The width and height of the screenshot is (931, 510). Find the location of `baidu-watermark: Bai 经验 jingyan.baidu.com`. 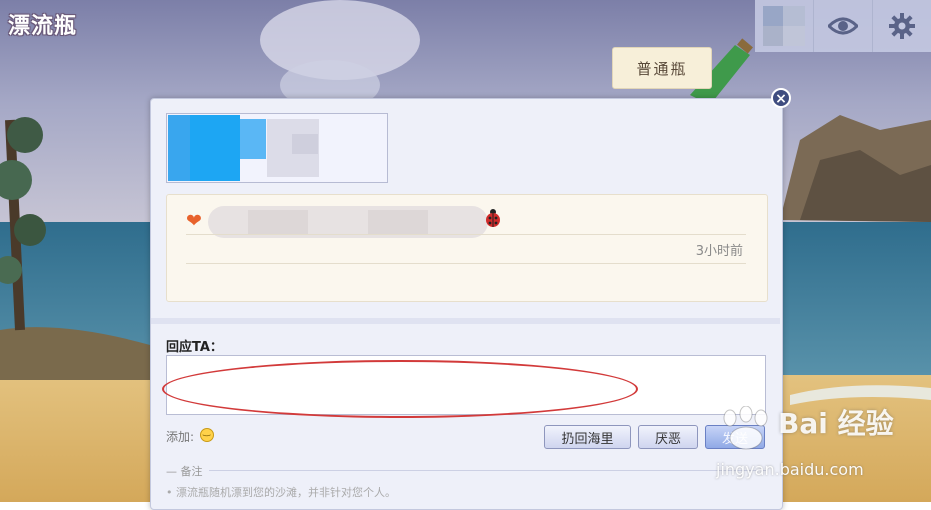

baidu-watermark: Bai 经验 jingyan.baidu.com is located at coordinates (815, 445).